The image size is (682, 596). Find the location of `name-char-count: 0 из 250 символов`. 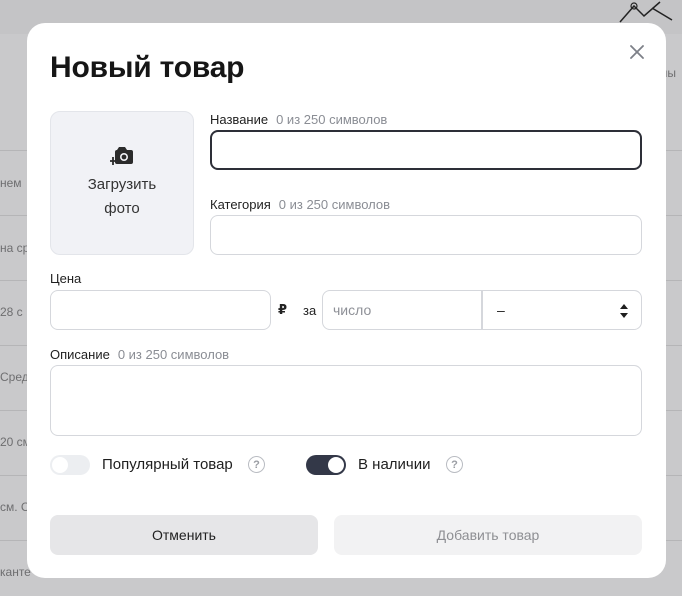

name-char-count: 0 из 250 символов is located at coordinates (332, 119).